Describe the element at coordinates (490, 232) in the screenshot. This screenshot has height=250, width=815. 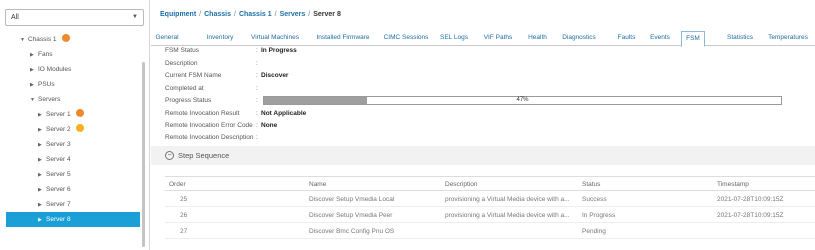
I see `table-row: 27 Discover Bmc Config Pnu OS Pending` at that location.